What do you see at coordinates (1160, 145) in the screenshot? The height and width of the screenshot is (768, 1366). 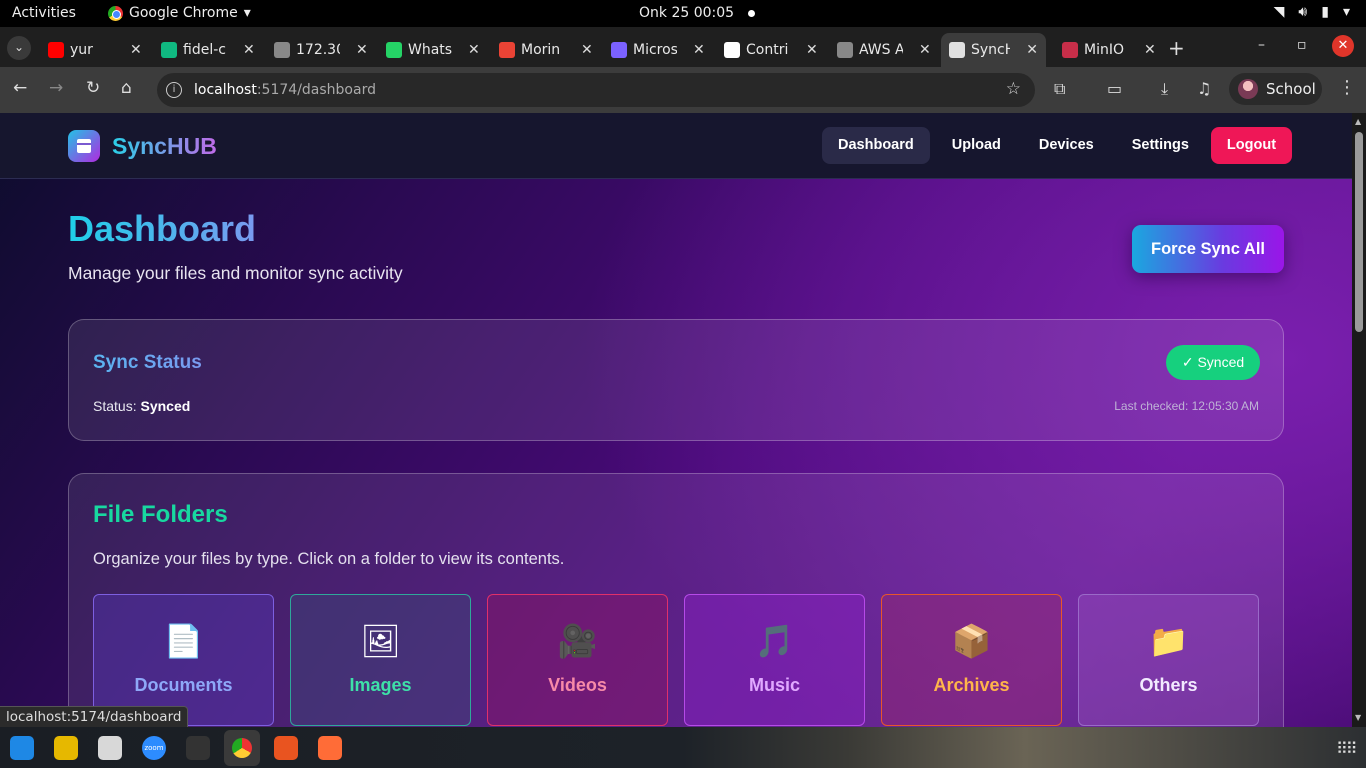 I see `nav-settings: Settings` at bounding box center [1160, 145].